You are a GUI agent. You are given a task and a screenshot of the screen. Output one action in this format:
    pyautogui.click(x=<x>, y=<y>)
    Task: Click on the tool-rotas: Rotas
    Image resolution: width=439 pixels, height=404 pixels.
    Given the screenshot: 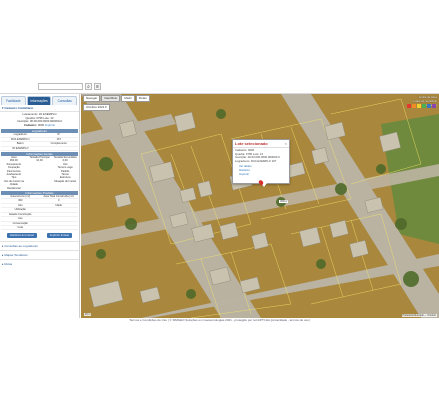 What is the action you would take?
    pyautogui.click(x=142, y=98)
    